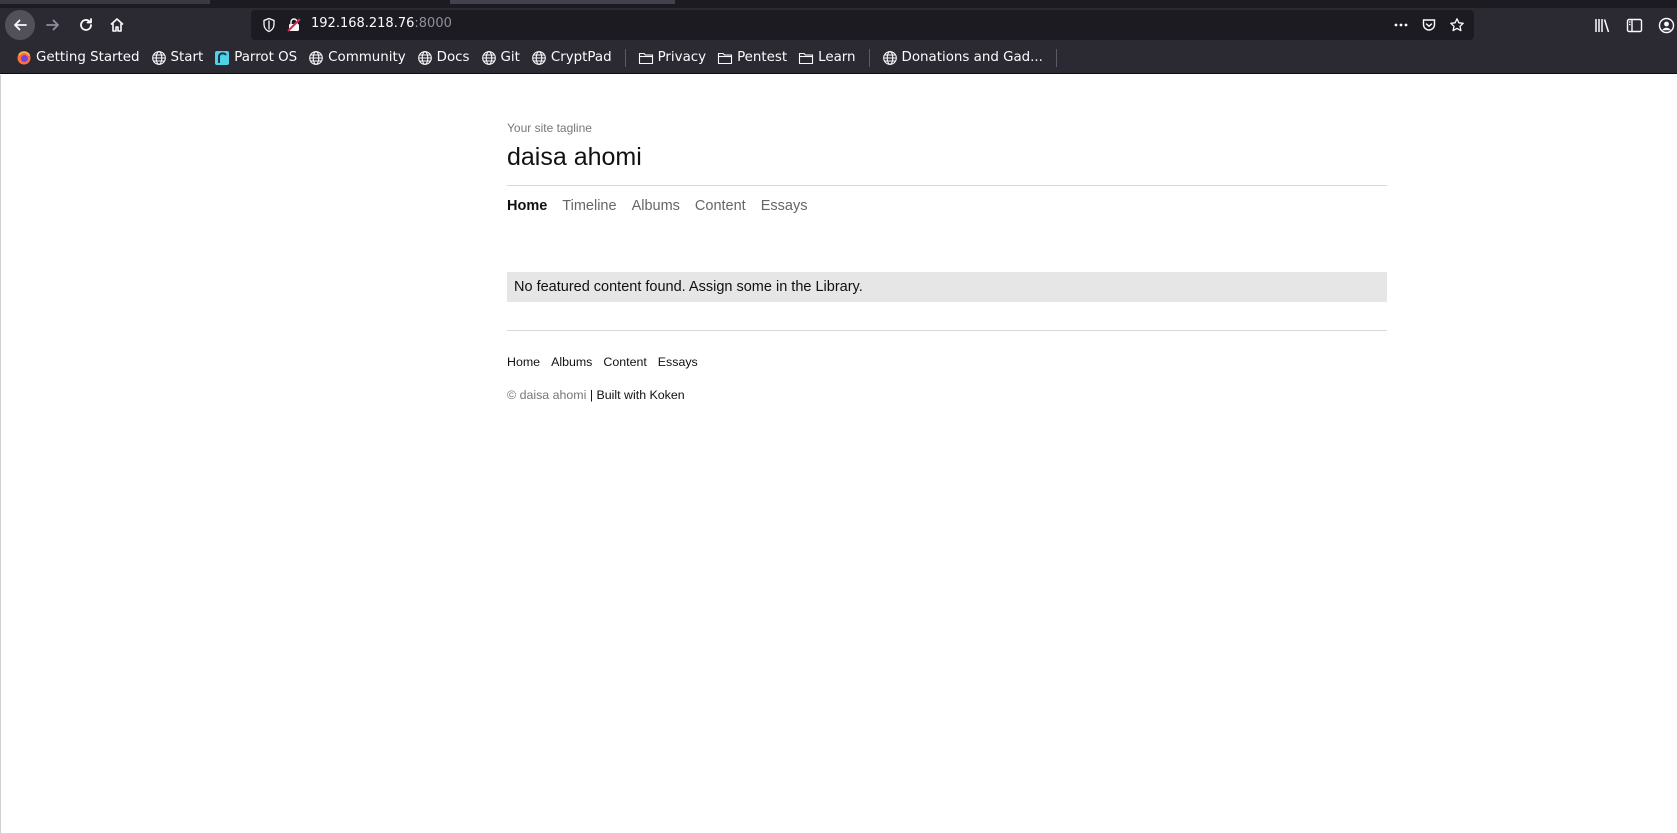 The height and width of the screenshot is (833, 1677). I want to click on url-actions, so click(1429, 25).